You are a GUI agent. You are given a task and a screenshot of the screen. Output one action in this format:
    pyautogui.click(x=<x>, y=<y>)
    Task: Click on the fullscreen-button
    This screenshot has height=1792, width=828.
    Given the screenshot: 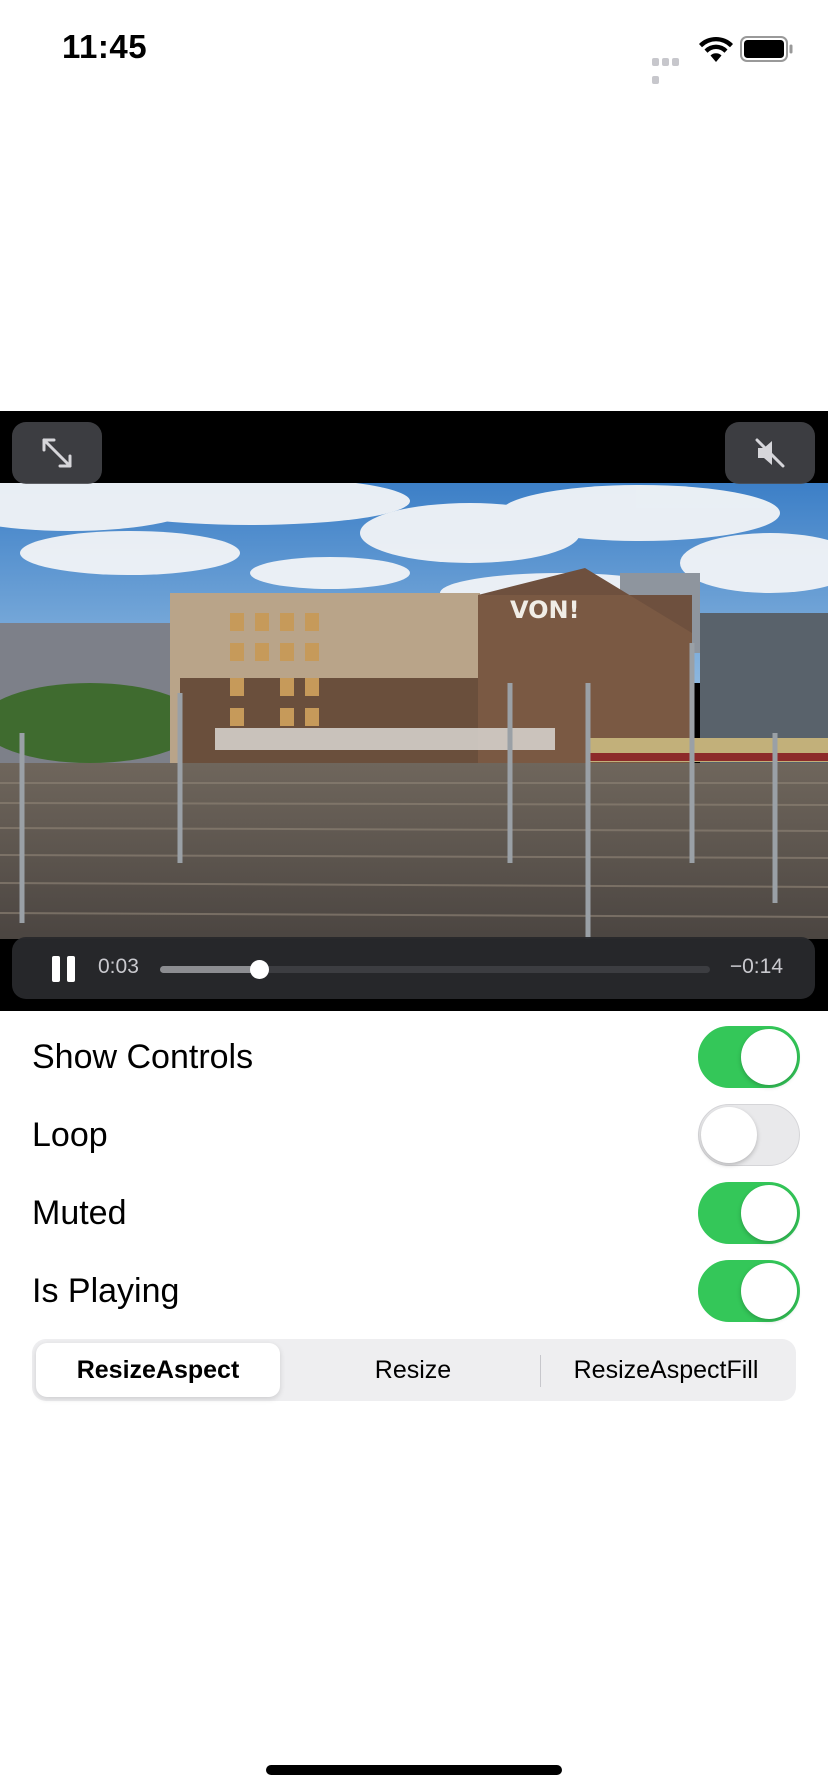 What is the action you would take?
    pyautogui.click(x=57, y=453)
    